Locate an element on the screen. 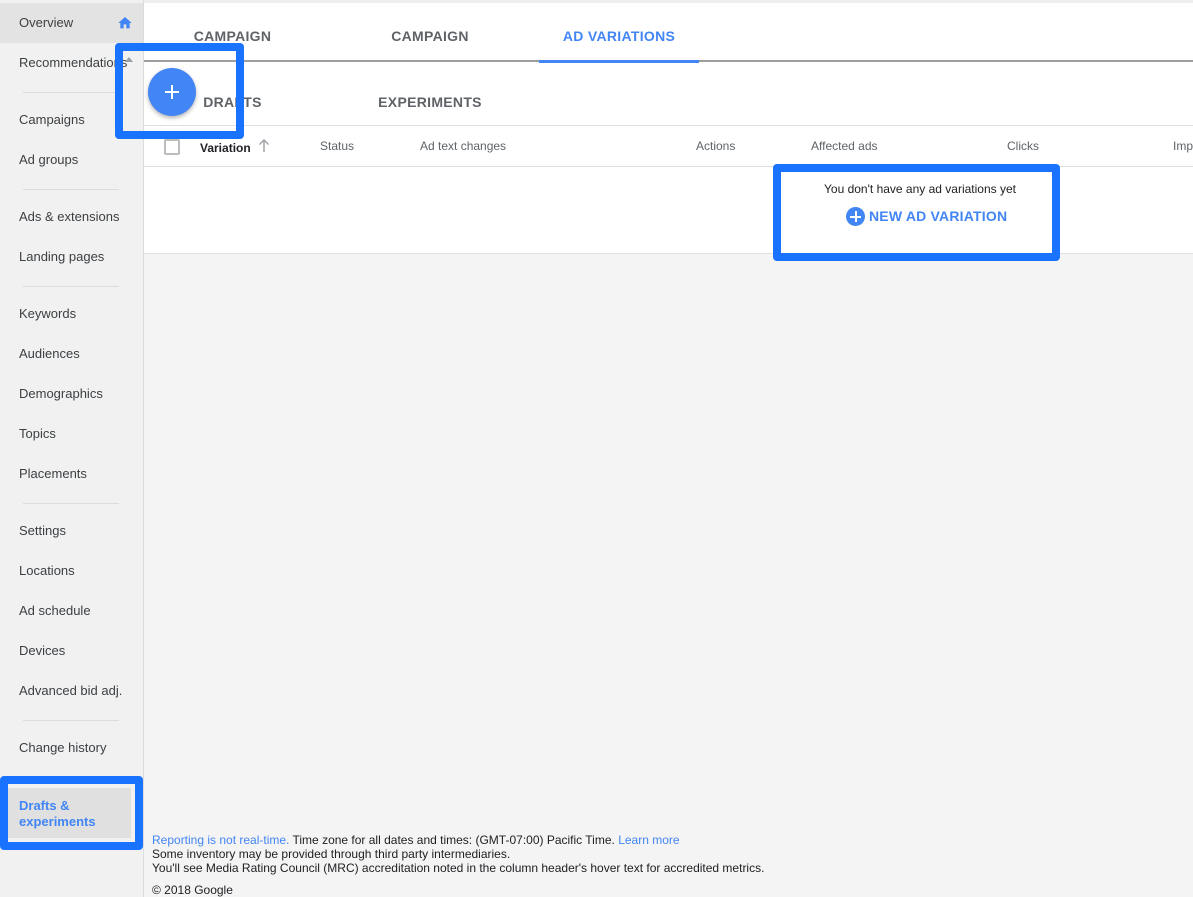  sidebar-item-audiences: Audiences is located at coordinates (71, 354).